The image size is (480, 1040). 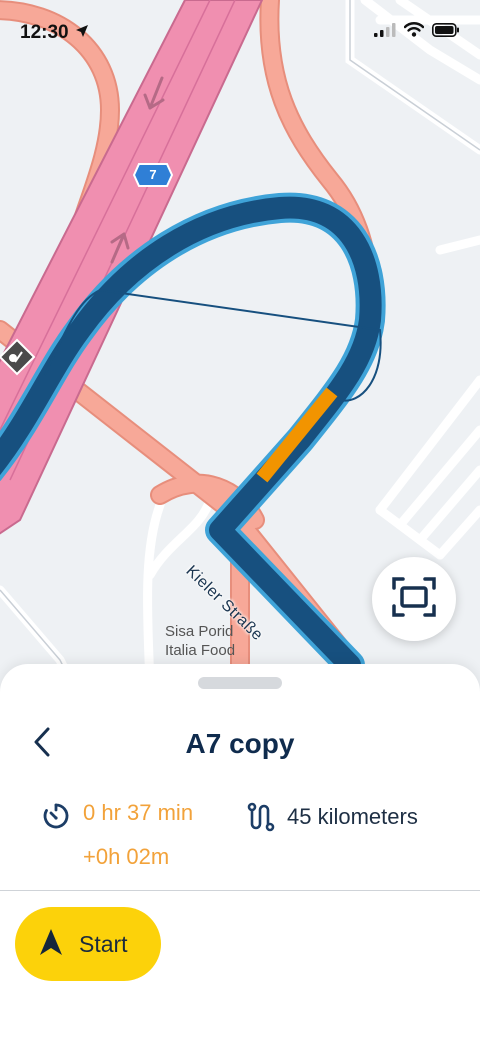 I want to click on fit-route-button, so click(x=414, y=599).